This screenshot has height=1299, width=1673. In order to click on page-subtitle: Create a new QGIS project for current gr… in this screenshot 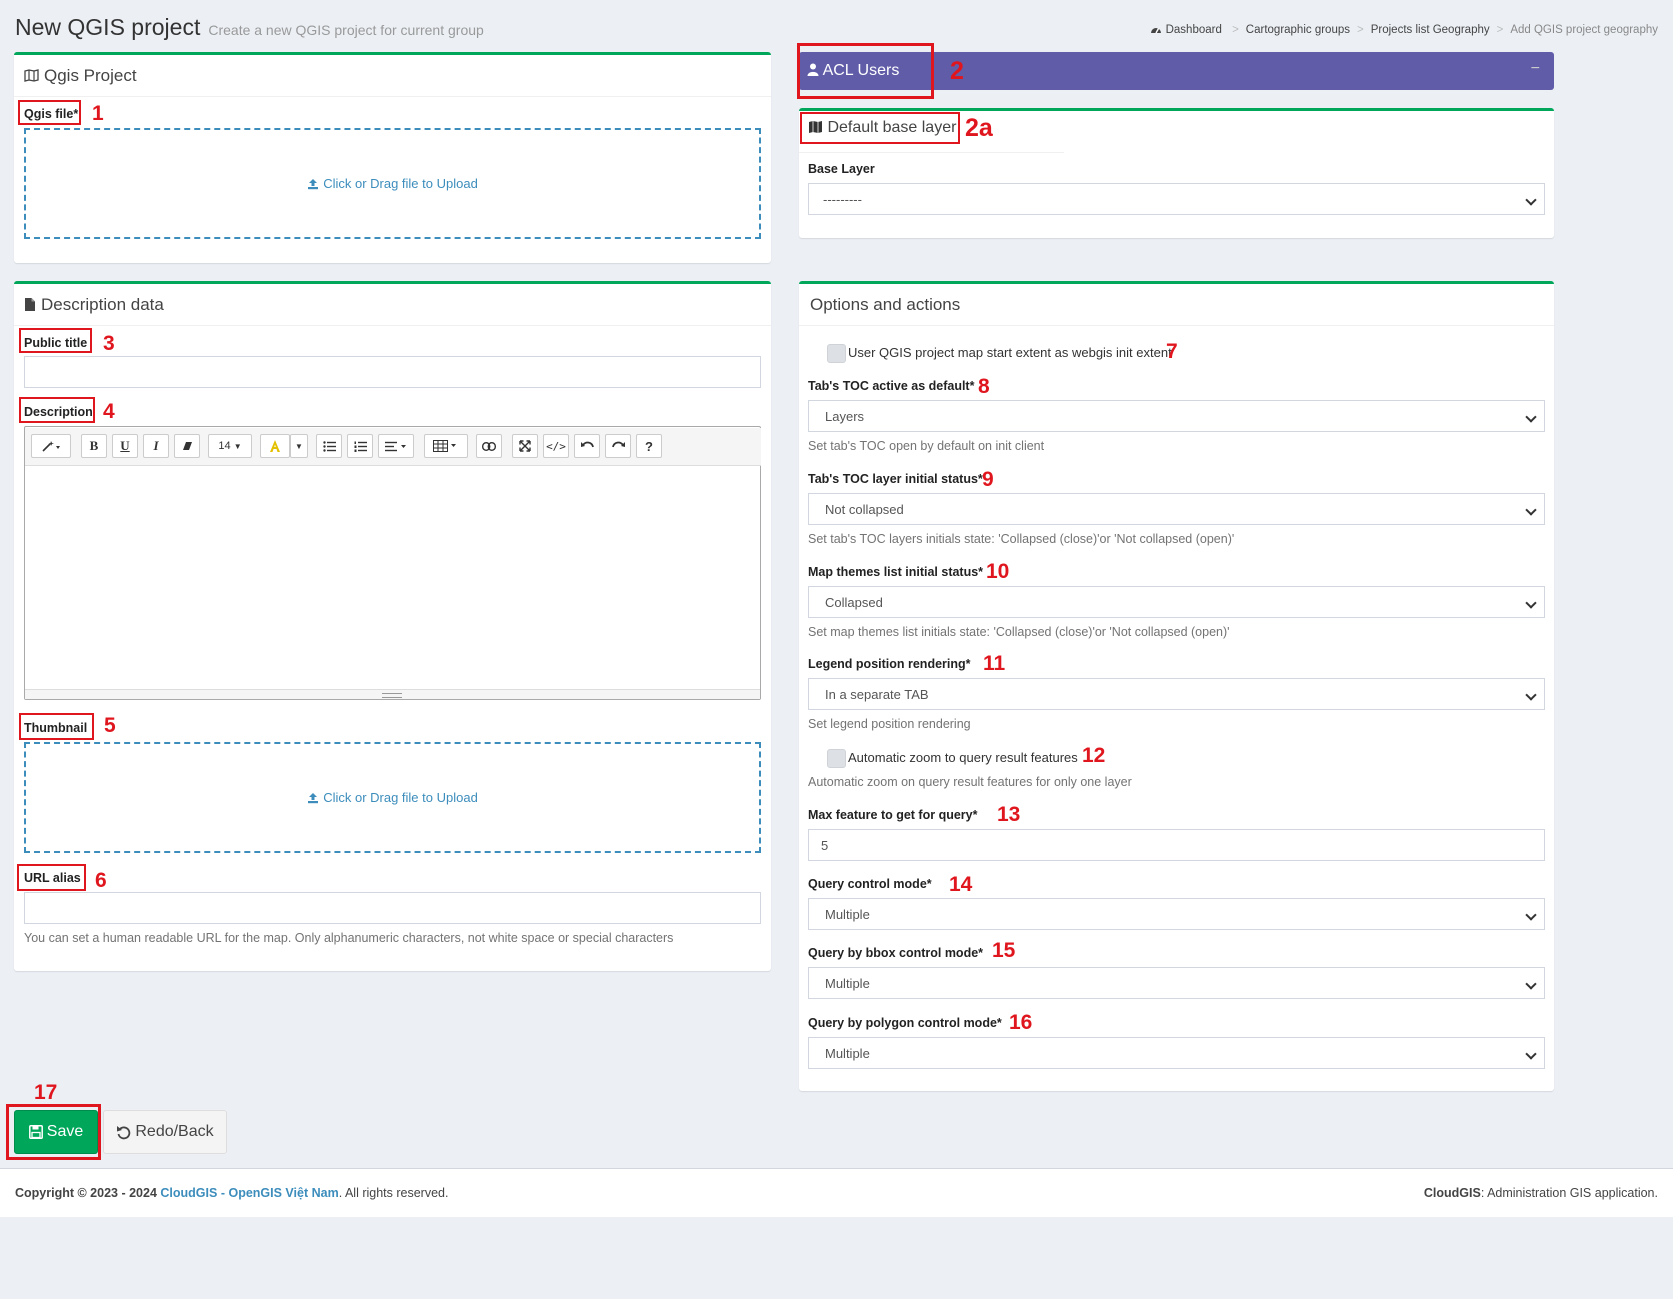, I will do `click(346, 30)`.